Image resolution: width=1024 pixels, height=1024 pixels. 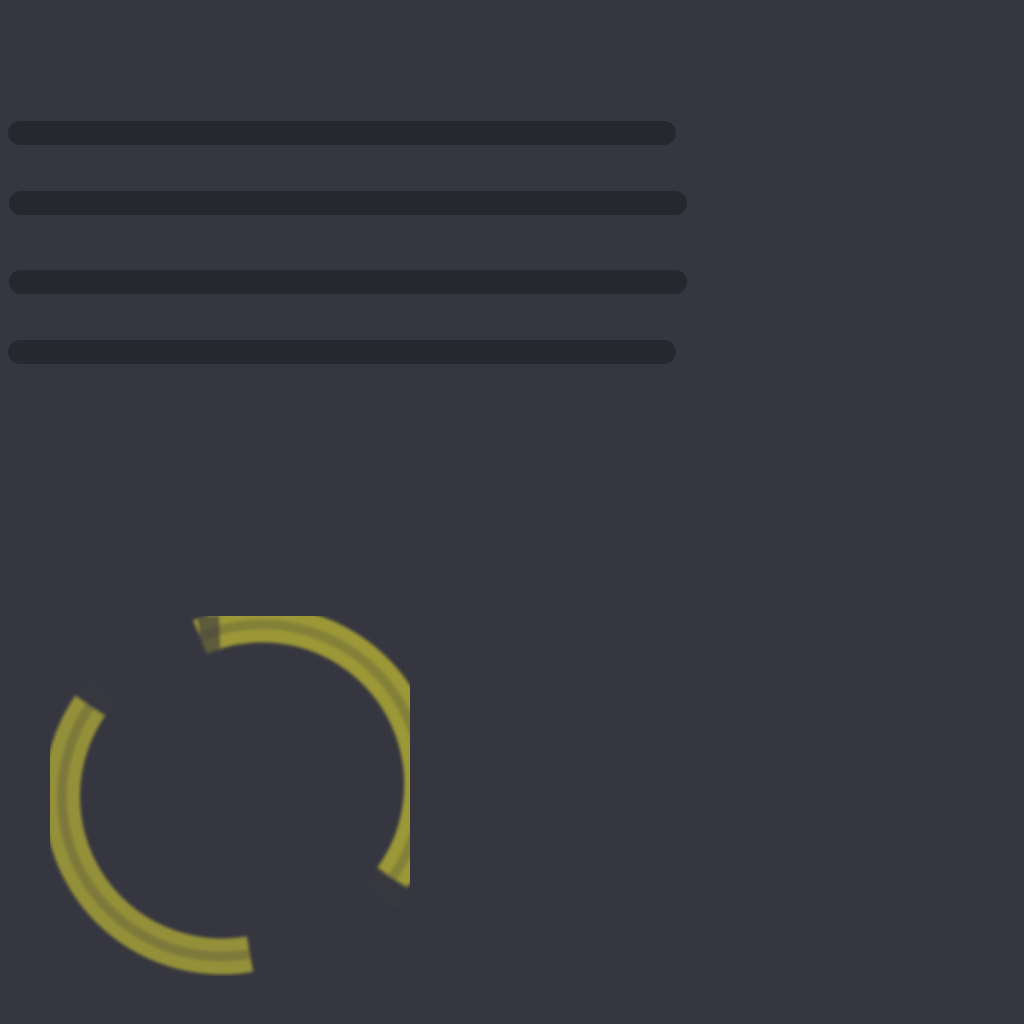 What do you see at coordinates (301, 752) in the screenshot?
I see `spinner-arc-top-right` at bounding box center [301, 752].